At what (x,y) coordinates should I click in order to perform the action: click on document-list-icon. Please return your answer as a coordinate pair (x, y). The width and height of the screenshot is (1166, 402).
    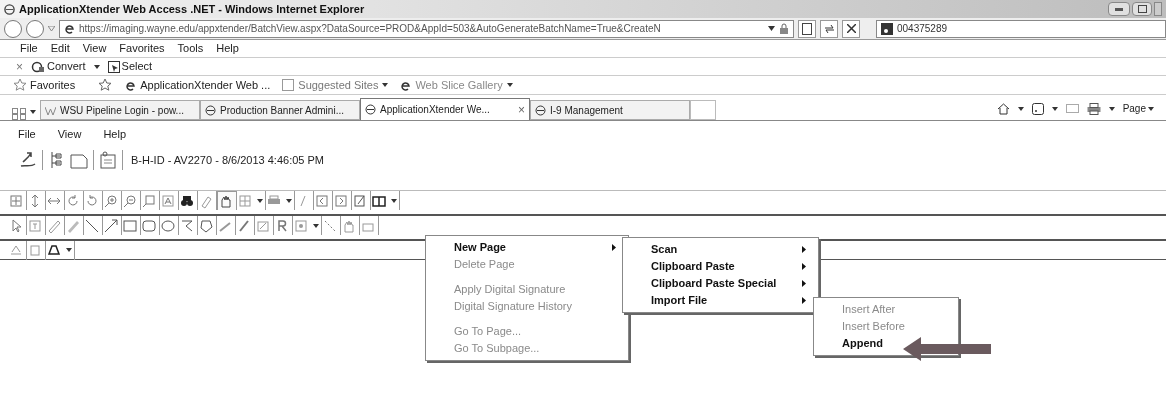
    Looking at the image, I should click on (108, 160).